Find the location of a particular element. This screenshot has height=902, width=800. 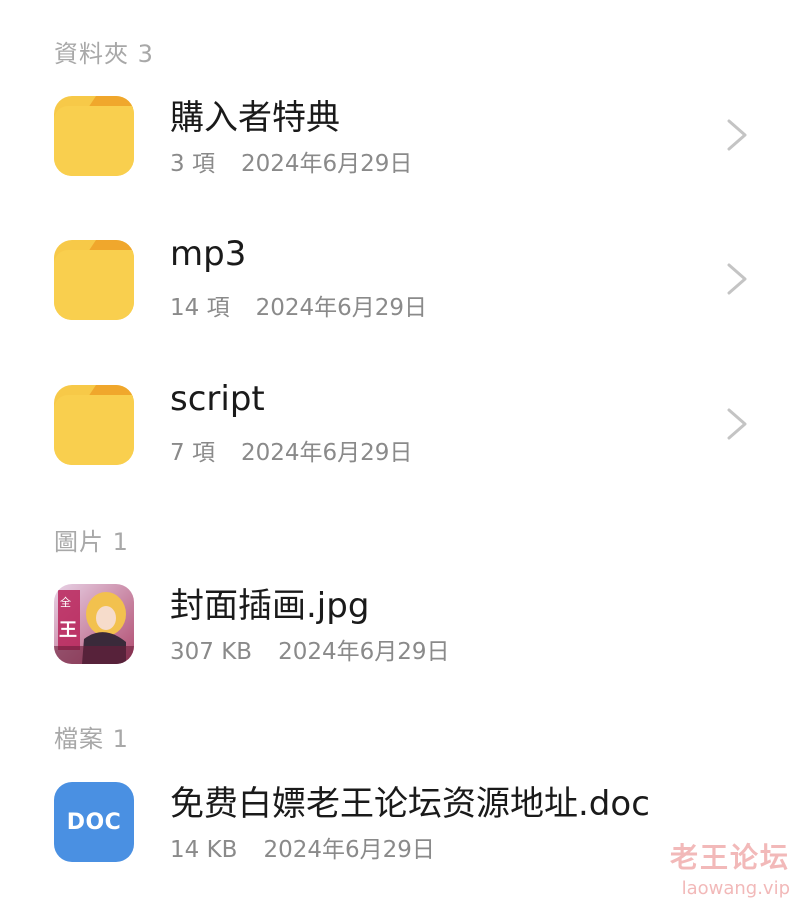

image-file-size: 307 KB is located at coordinates (211, 652).